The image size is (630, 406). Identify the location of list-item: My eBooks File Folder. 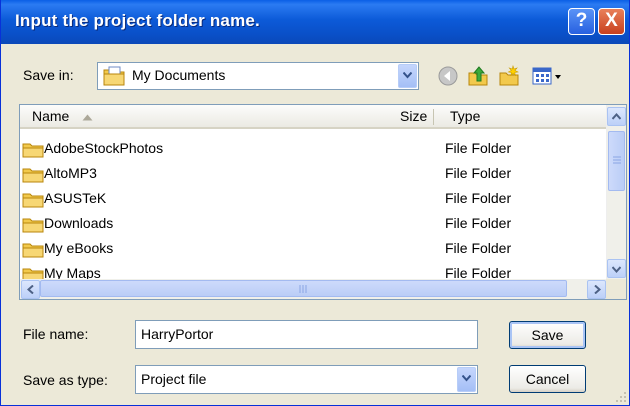
(314, 249).